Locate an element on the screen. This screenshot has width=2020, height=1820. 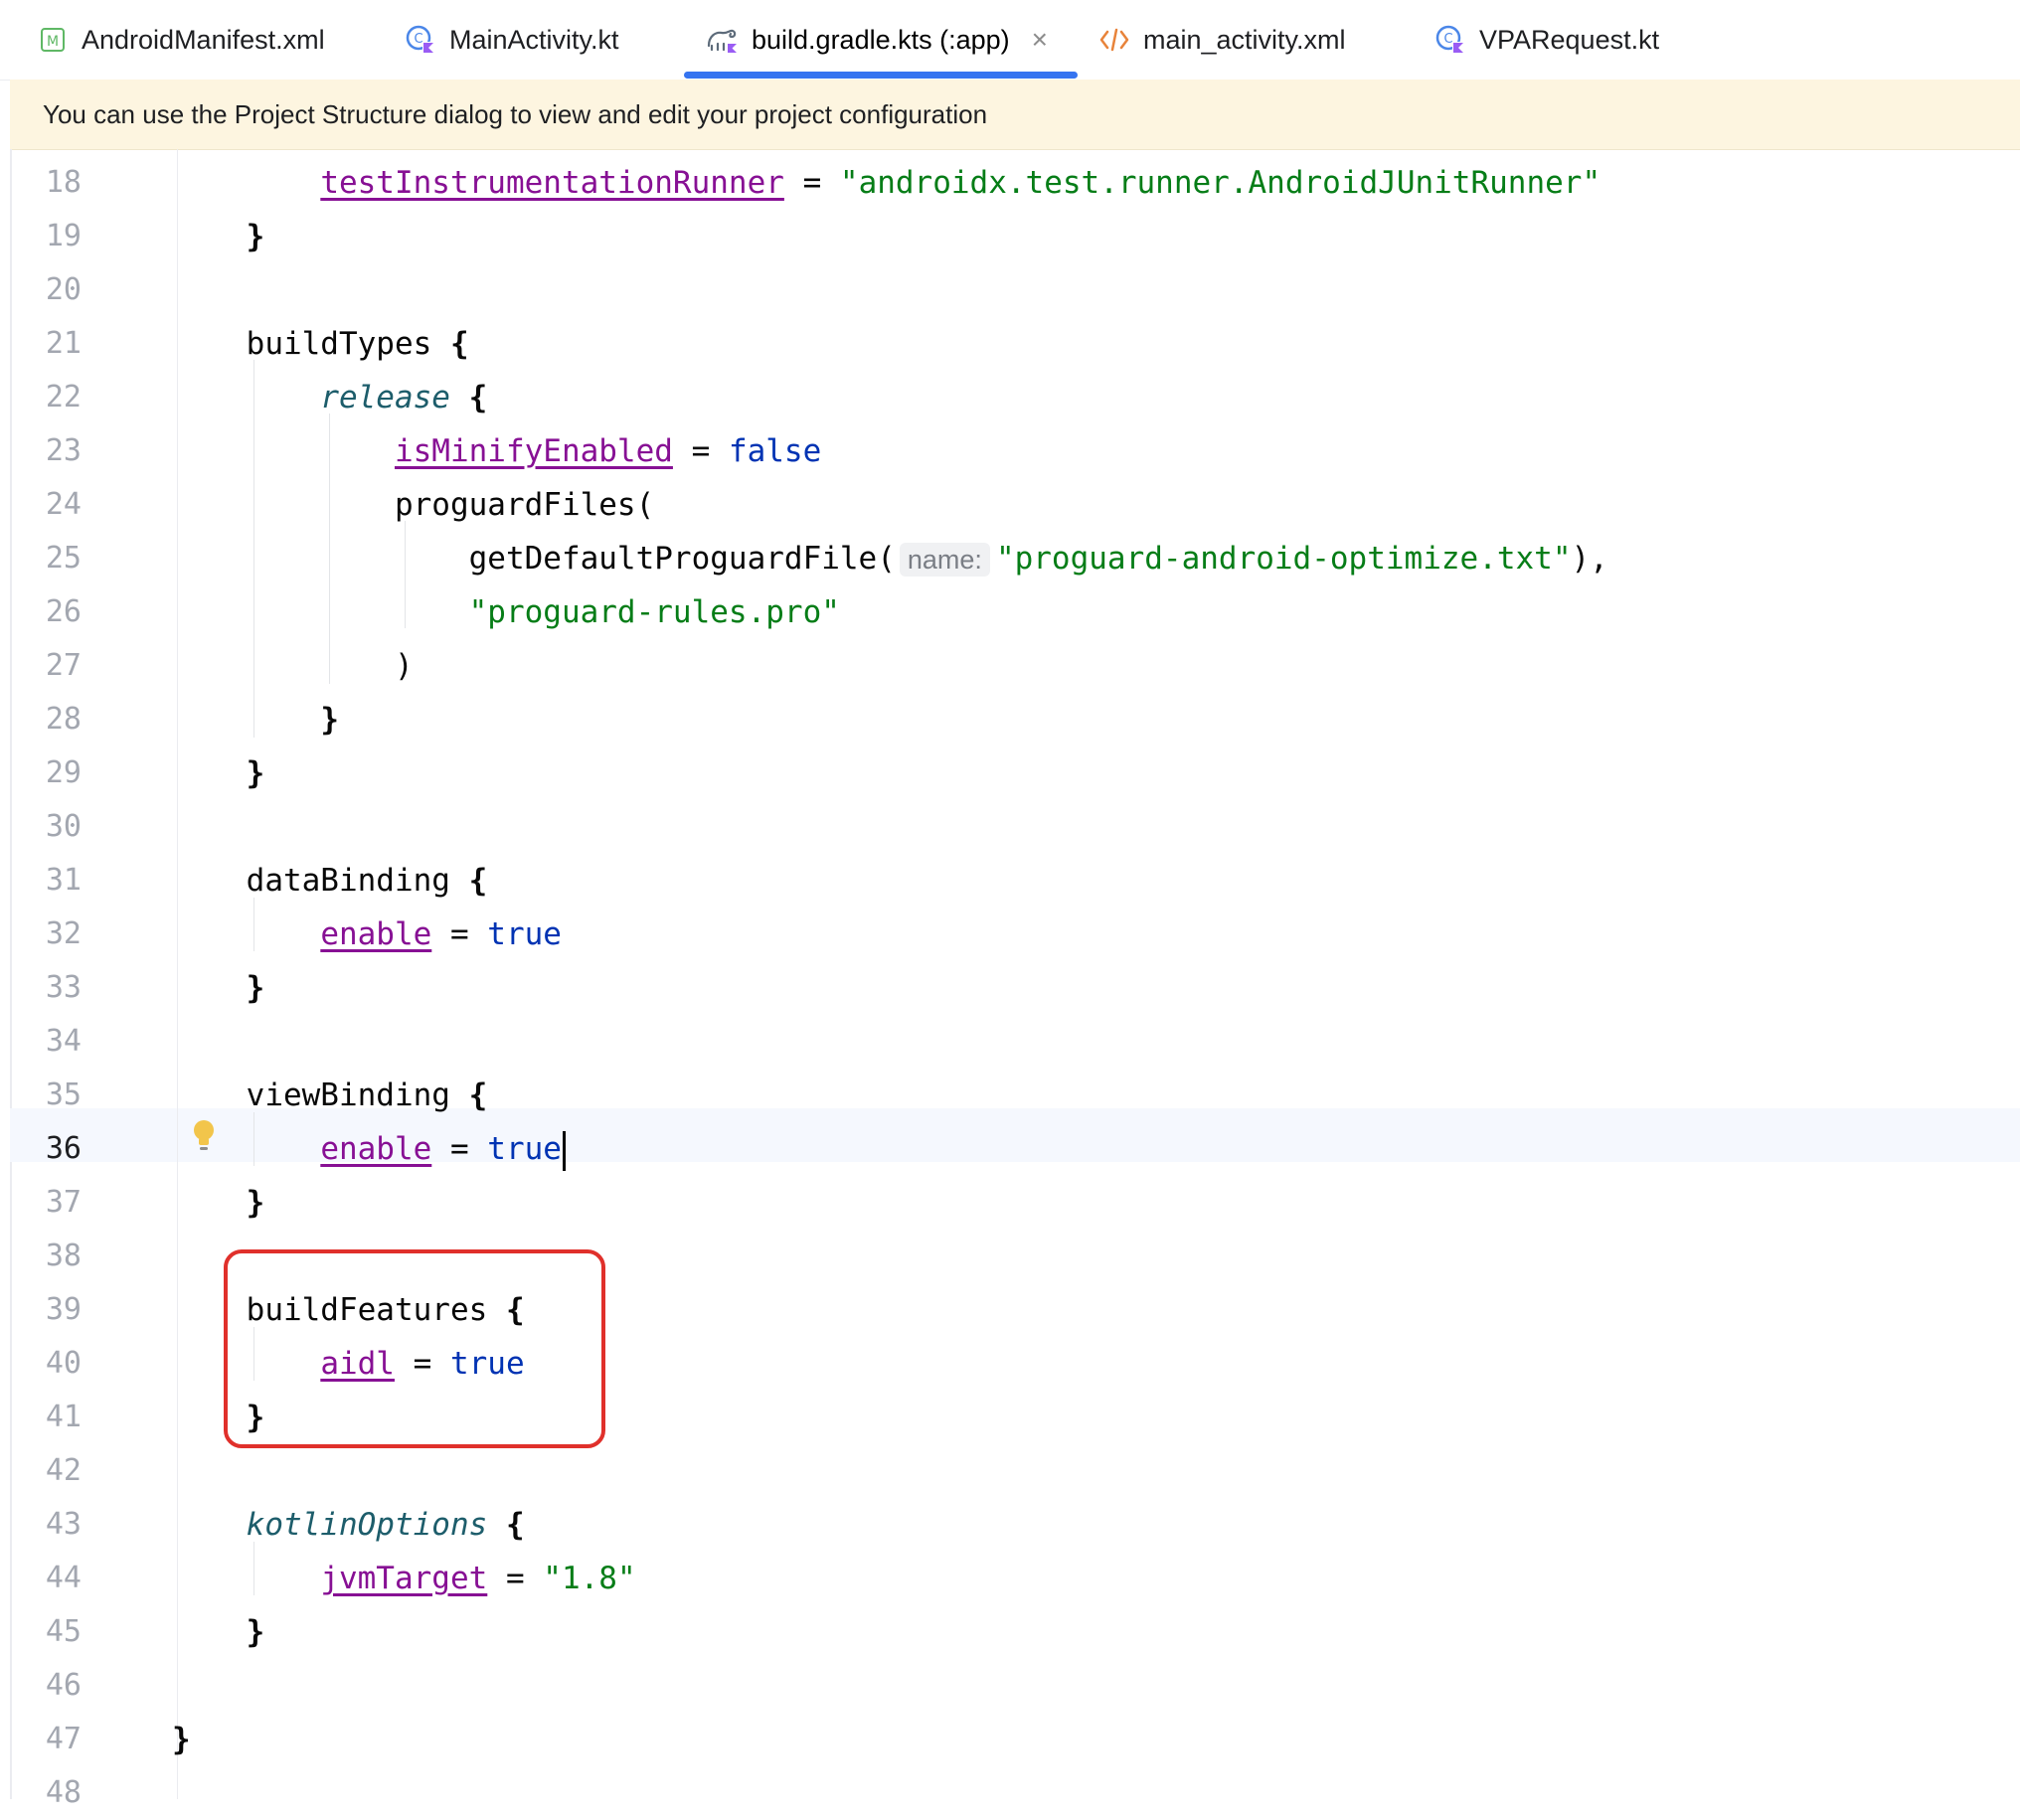
code-token: testInstrumentationRunner is located at coordinates (552, 183).